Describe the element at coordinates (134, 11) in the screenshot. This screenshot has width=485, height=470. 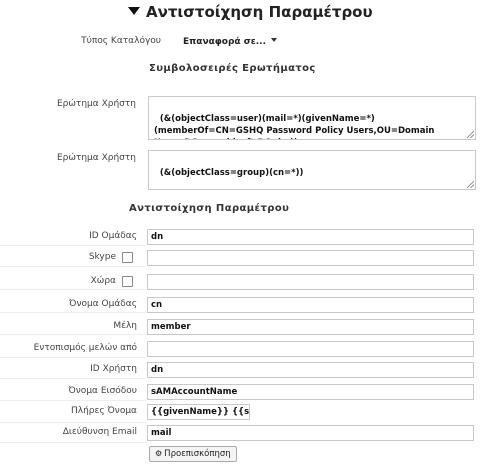
I see `collapse-triangle-icon` at that location.